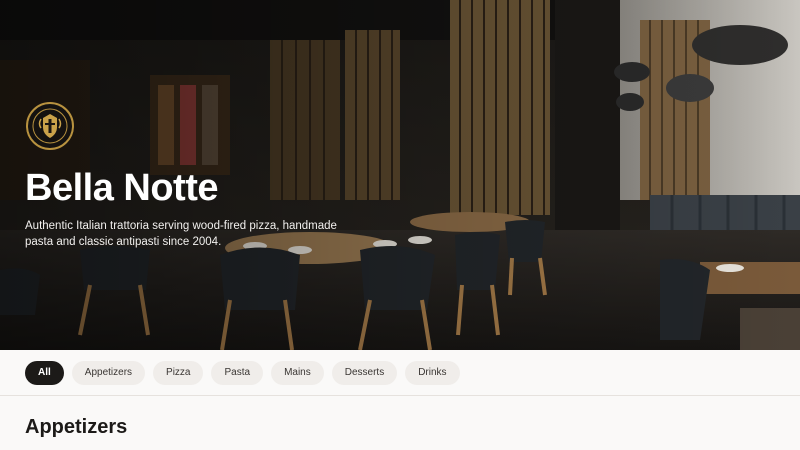 This screenshot has height=450, width=800. What do you see at coordinates (121, 188) in the screenshot?
I see `restaurant-name: Bella Notte` at bounding box center [121, 188].